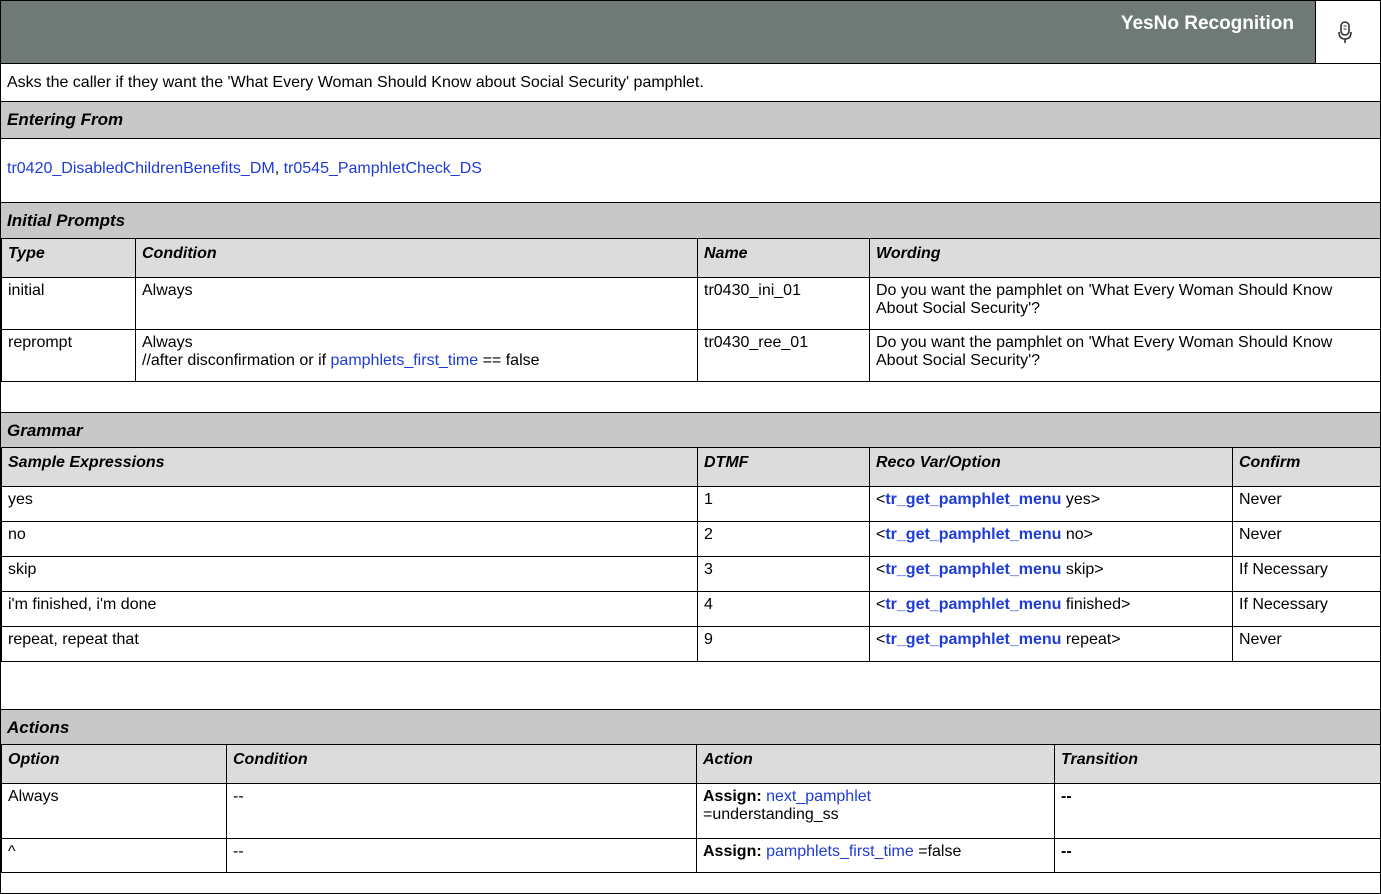 The image size is (1381, 894). I want to click on assign-value: =understanding_ss, so click(771, 814).